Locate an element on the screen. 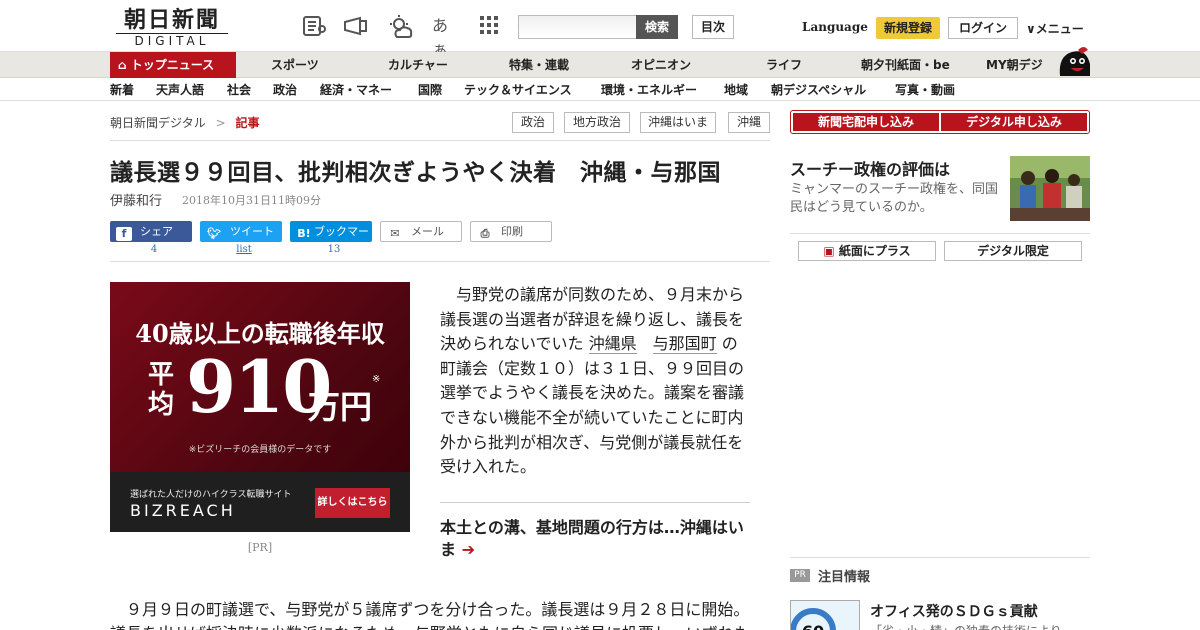 The height and width of the screenshot is (630, 1200). mascot-icon is located at coordinates (1074, 61).